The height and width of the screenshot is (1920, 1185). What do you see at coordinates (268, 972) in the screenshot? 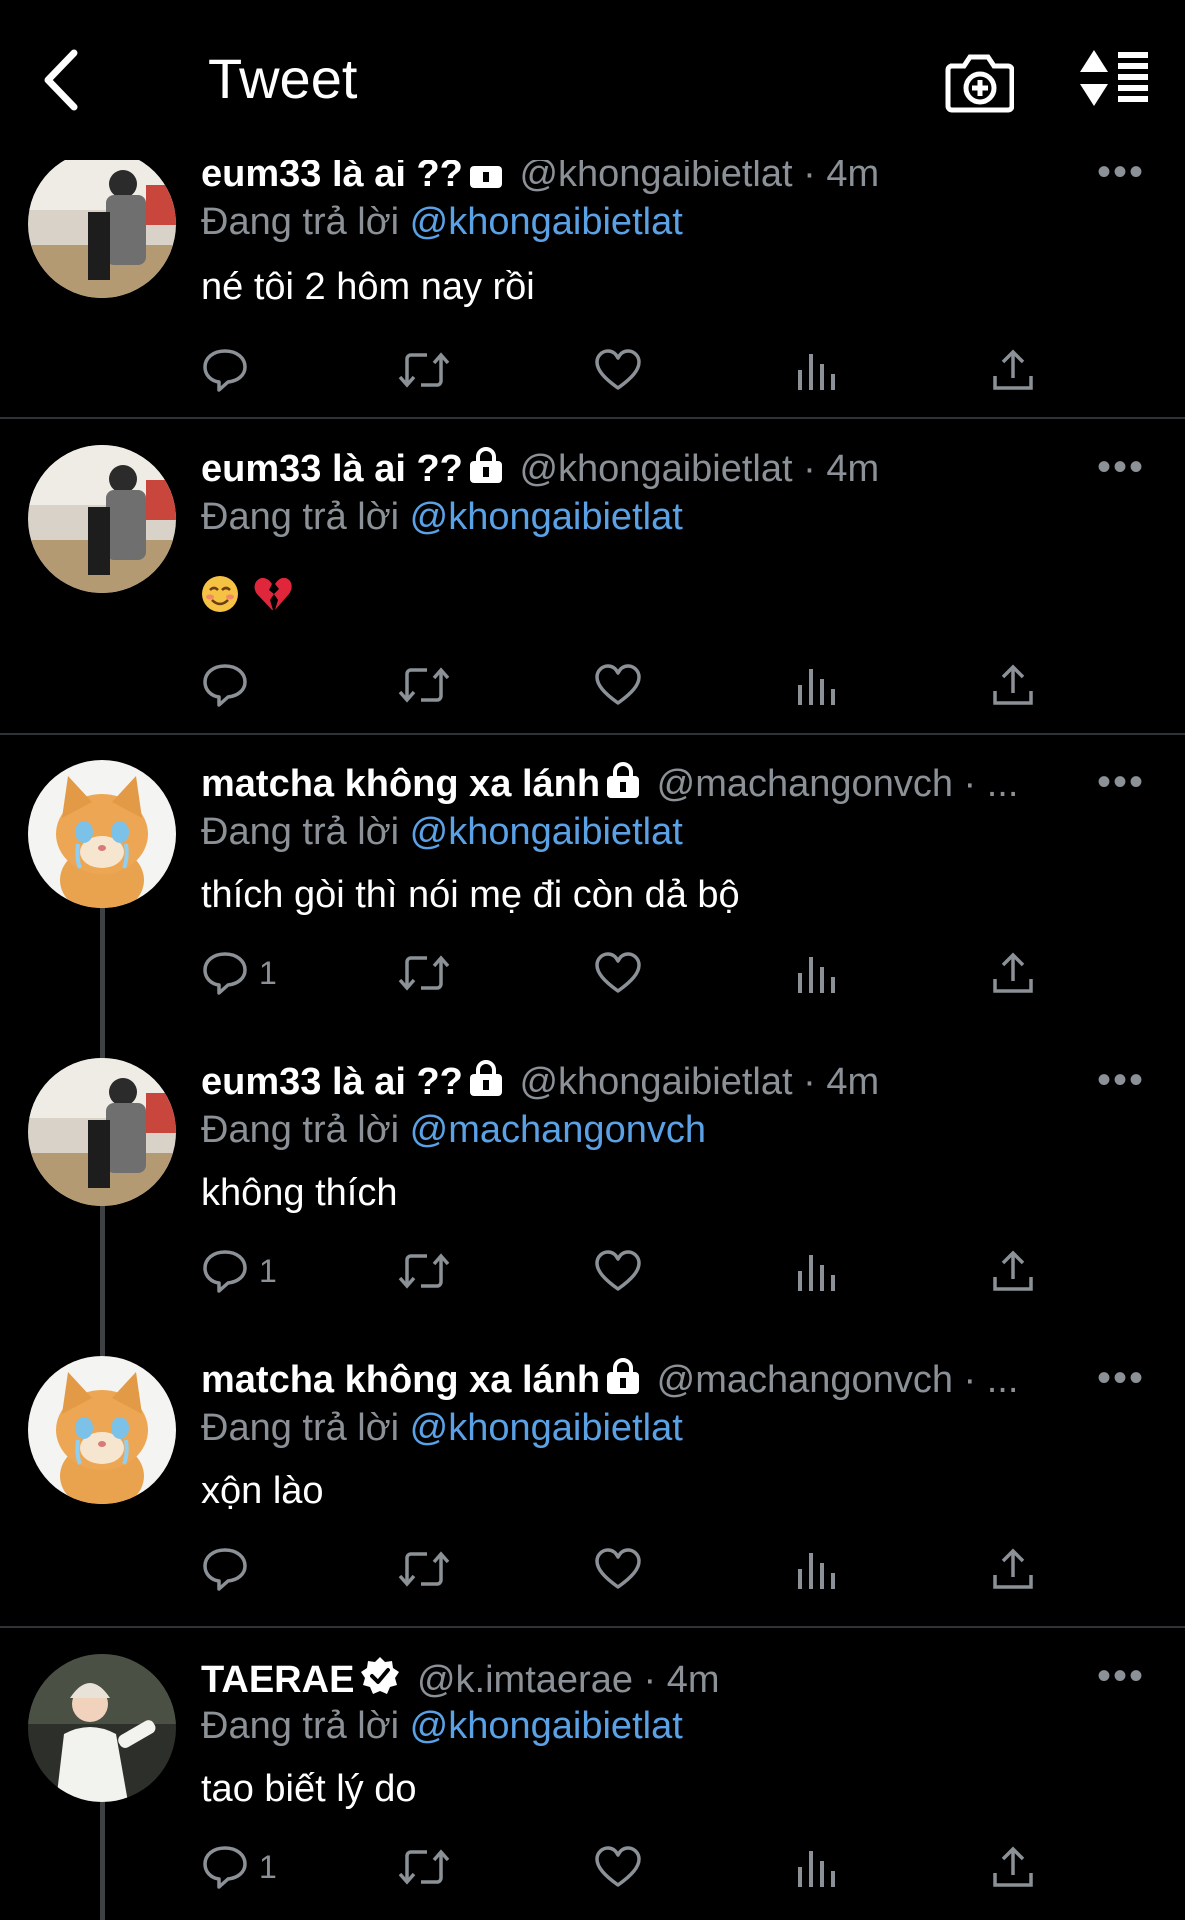
I see `reply-count: 1` at bounding box center [268, 972].